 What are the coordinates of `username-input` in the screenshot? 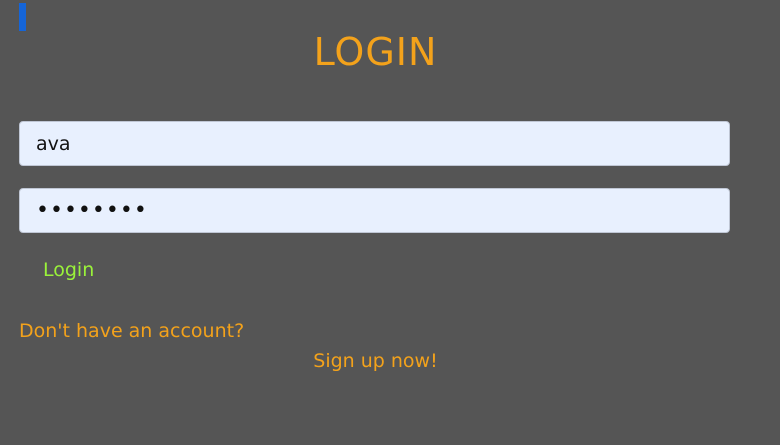 It's located at (374, 143).